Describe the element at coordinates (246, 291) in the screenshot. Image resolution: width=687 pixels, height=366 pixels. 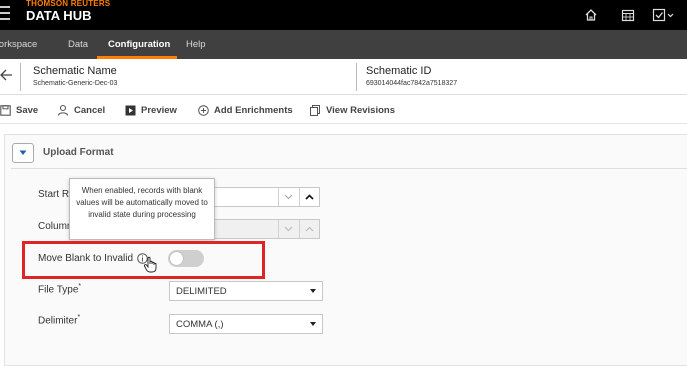
I see `file-type-select: DELIMITED` at that location.